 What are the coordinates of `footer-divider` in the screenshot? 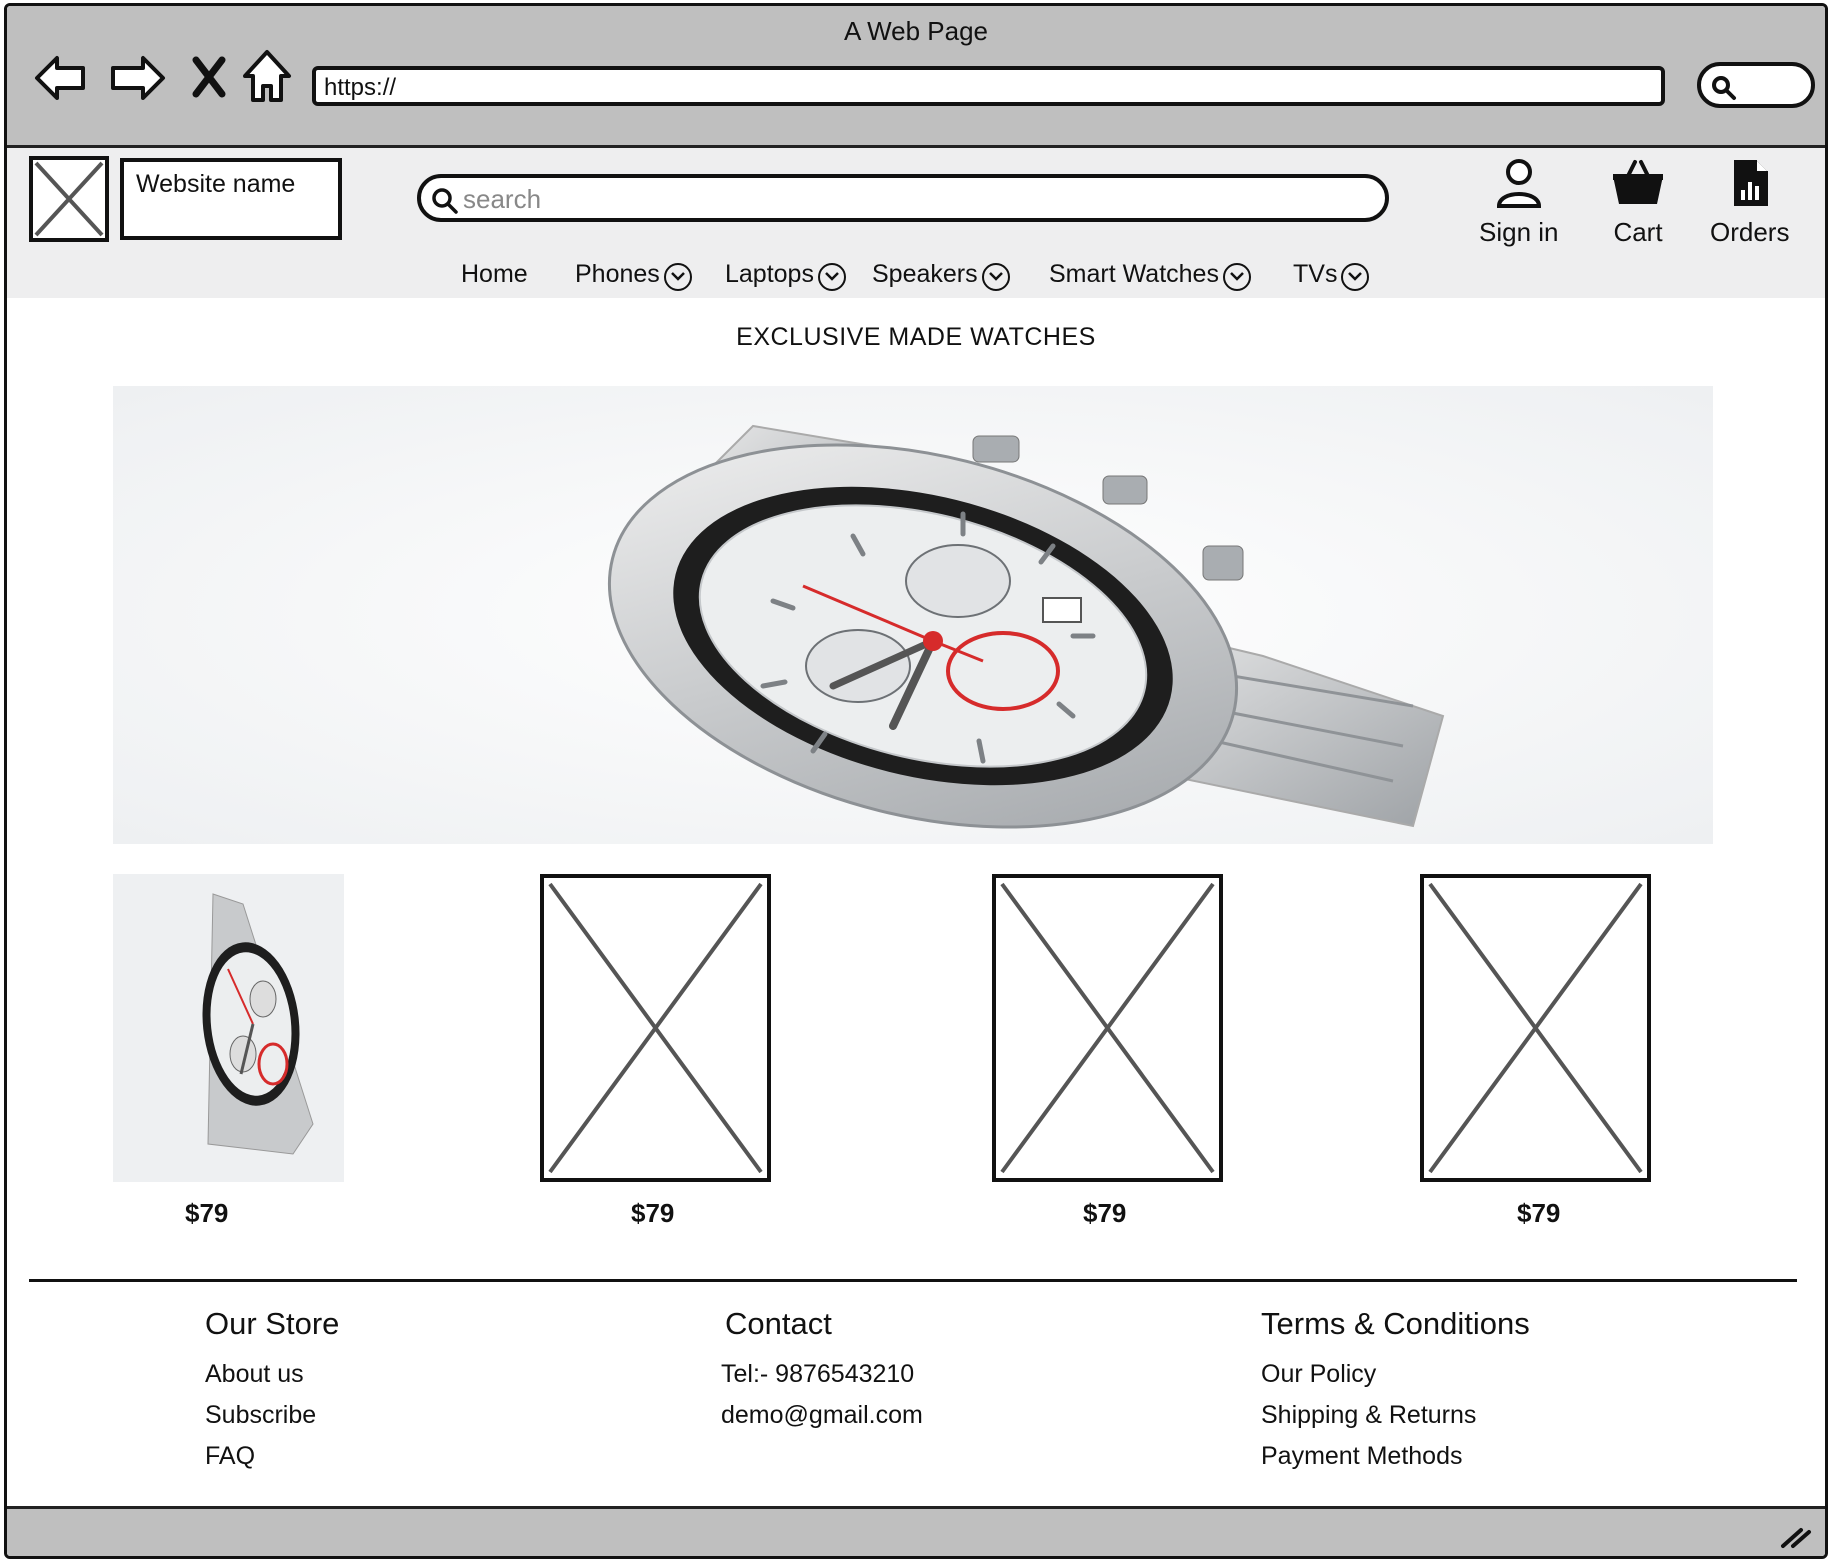 It's located at (913, 1280).